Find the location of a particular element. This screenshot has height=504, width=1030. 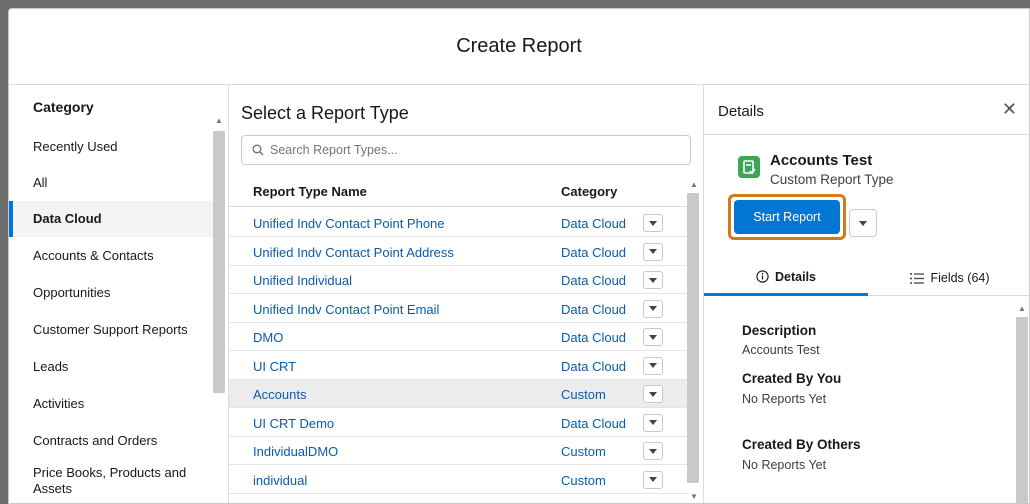

table-row: IndividualDMO Custom is located at coordinates (459, 451).